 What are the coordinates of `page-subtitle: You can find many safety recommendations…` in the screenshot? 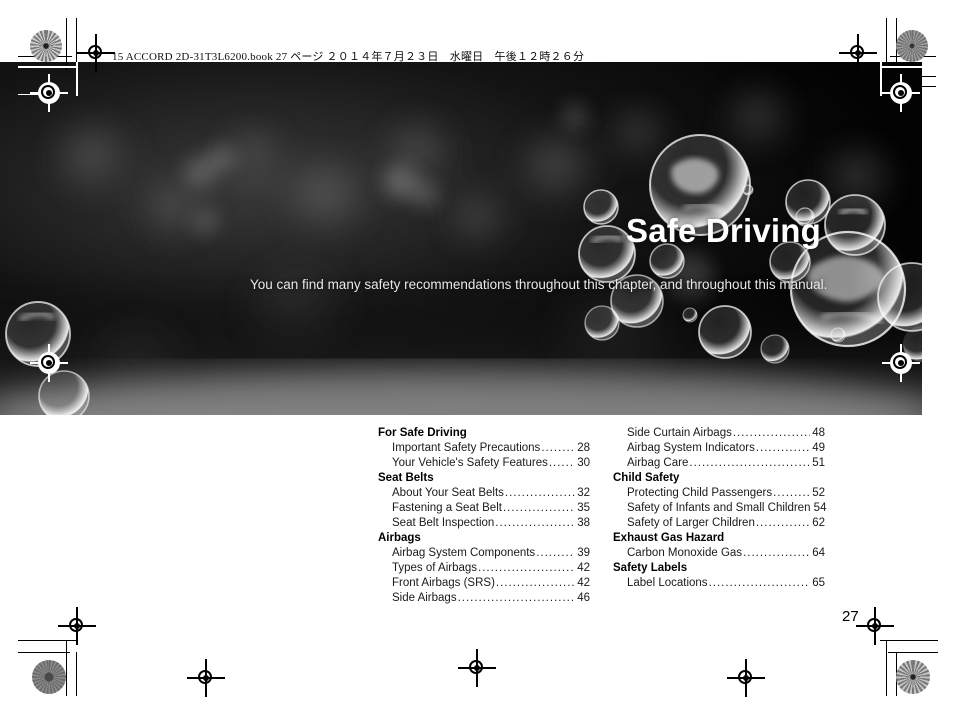 It's located at (539, 284).